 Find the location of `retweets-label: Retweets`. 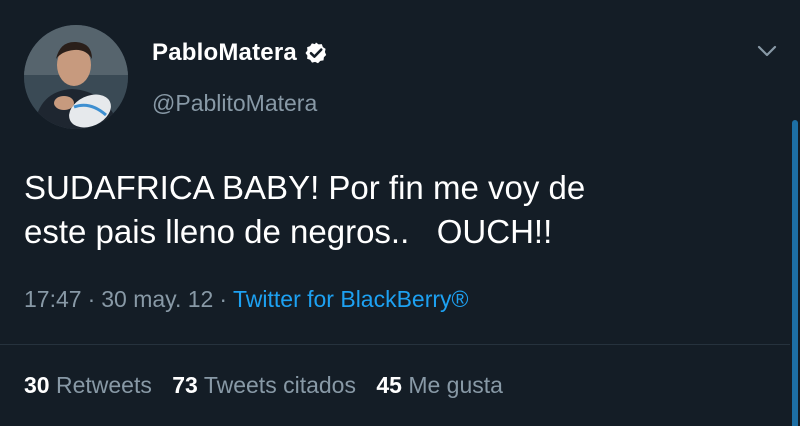

retweets-label: Retweets is located at coordinates (103, 385).